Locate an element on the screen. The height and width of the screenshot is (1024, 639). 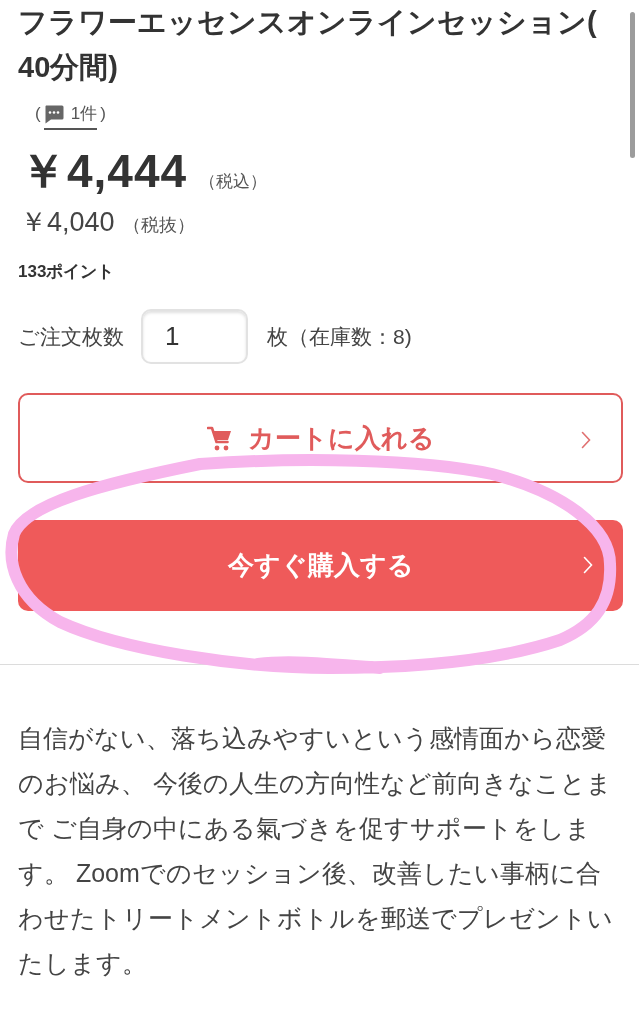
product-title: フラワーエッセンスオンラインセッション(40分間) is located at coordinates (308, 45).